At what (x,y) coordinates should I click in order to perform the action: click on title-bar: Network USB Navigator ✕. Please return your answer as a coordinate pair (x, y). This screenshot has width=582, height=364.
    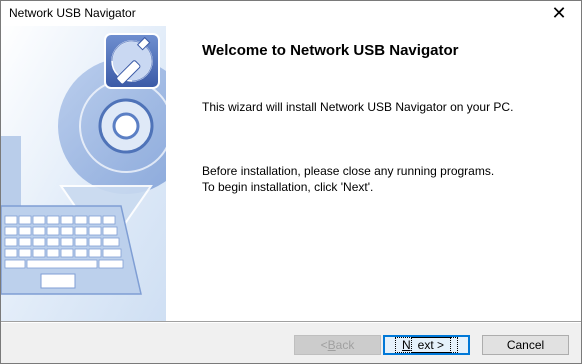
    Looking at the image, I should click on (291, 13).